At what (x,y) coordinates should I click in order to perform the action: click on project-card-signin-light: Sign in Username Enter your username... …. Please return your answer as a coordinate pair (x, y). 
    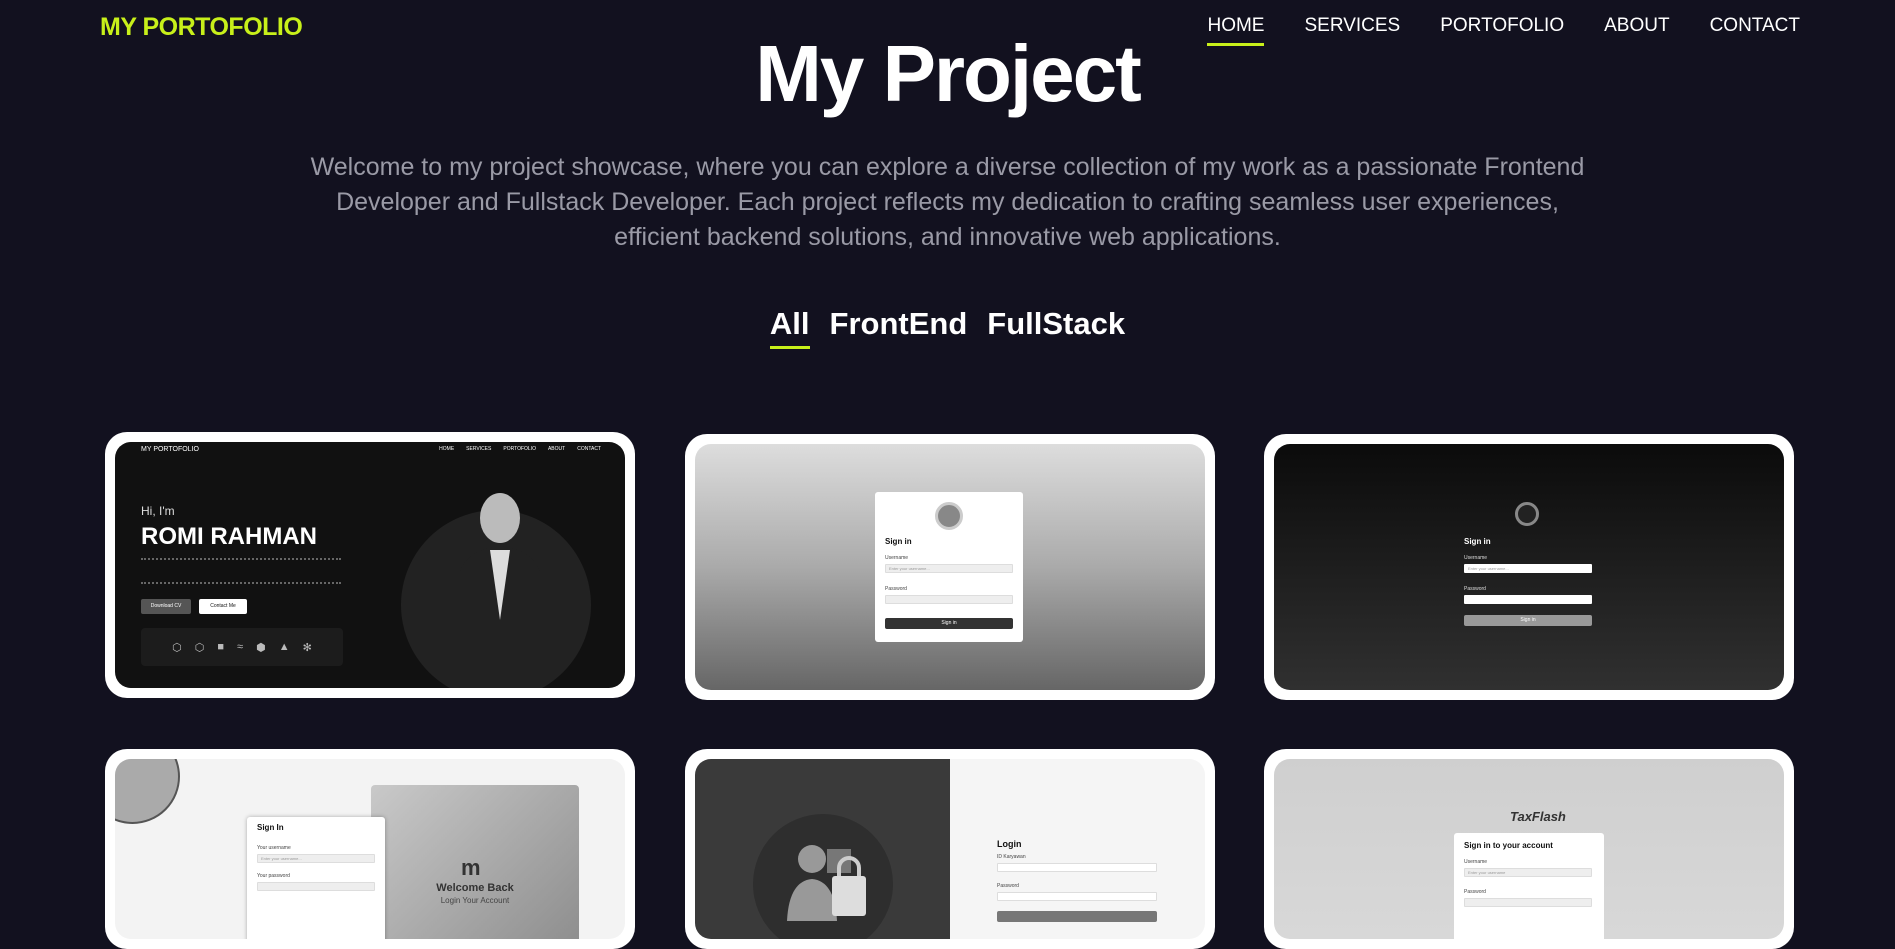
    Looking at the image, I should click on (950, 567).